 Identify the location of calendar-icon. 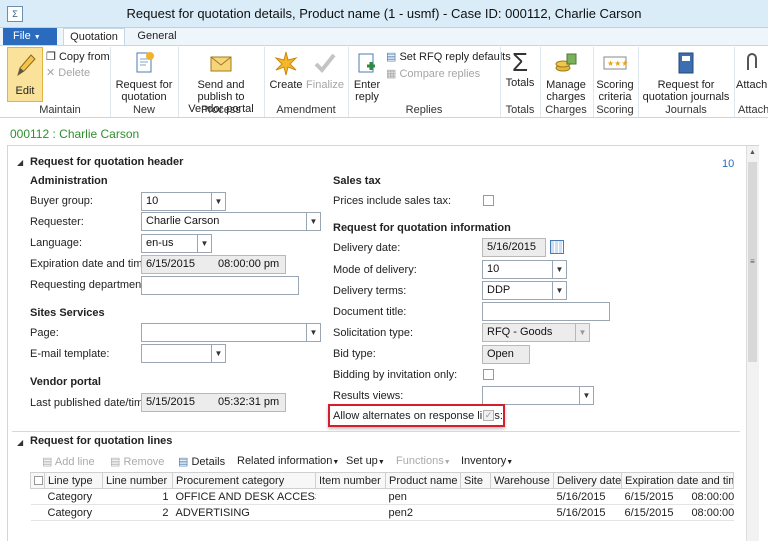
(557, 247).